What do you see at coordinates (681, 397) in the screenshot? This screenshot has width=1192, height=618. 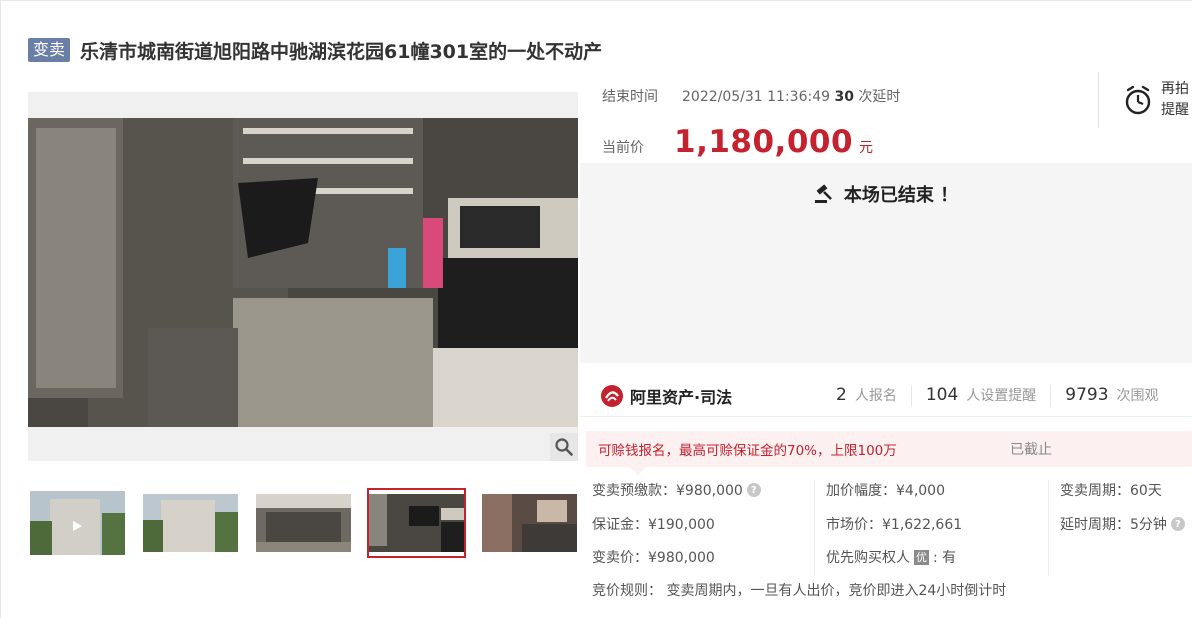 I see `brand-name: 阿里资产·司法` at bounding box center [681, 397].